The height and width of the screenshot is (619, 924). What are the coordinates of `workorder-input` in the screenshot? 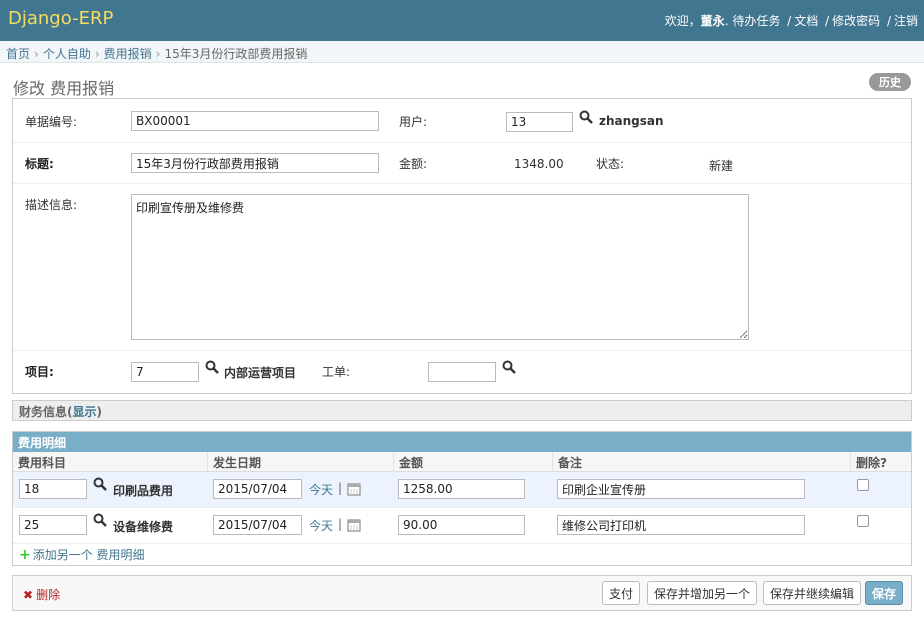 It's located at (462, 372).